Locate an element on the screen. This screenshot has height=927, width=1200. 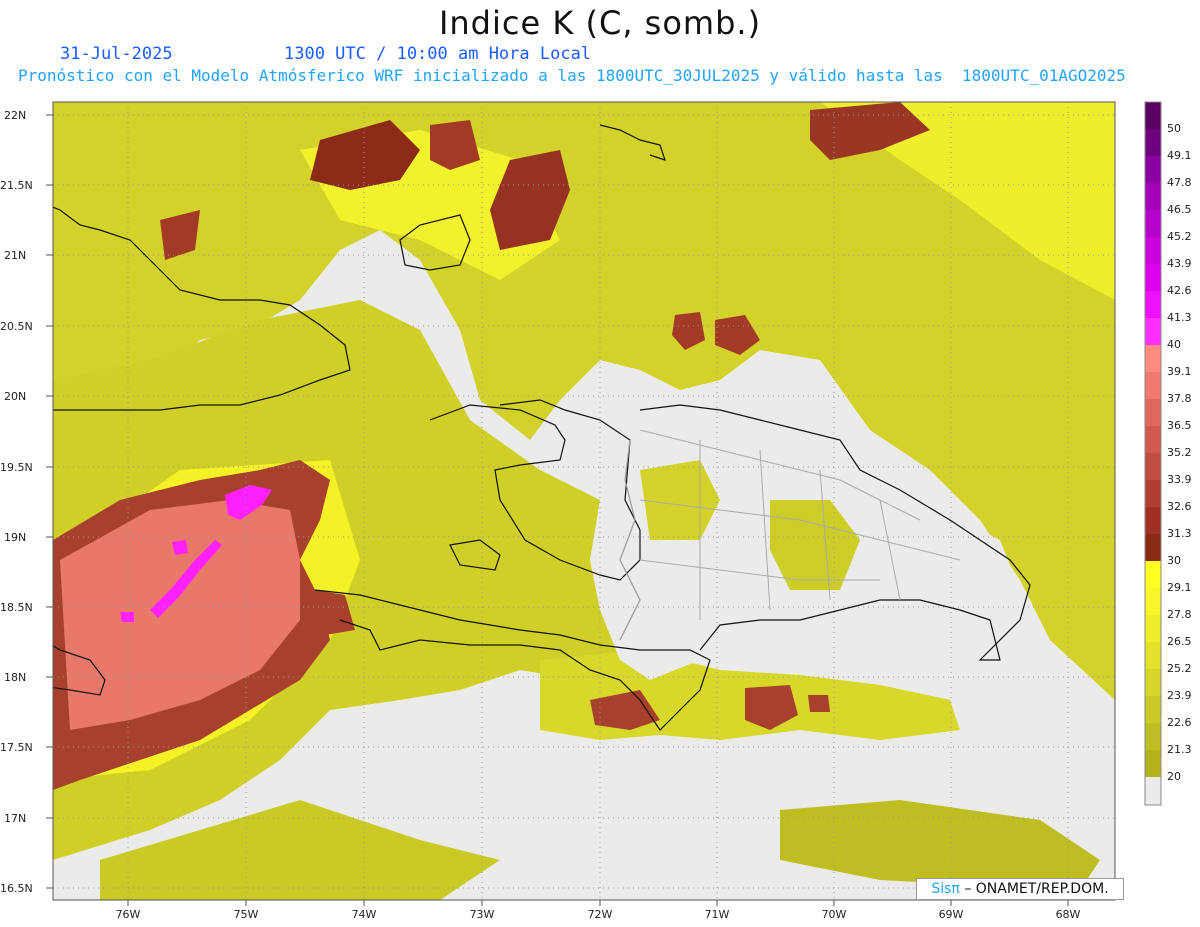
lat-label: 17N is located at coordinates (15, 818).